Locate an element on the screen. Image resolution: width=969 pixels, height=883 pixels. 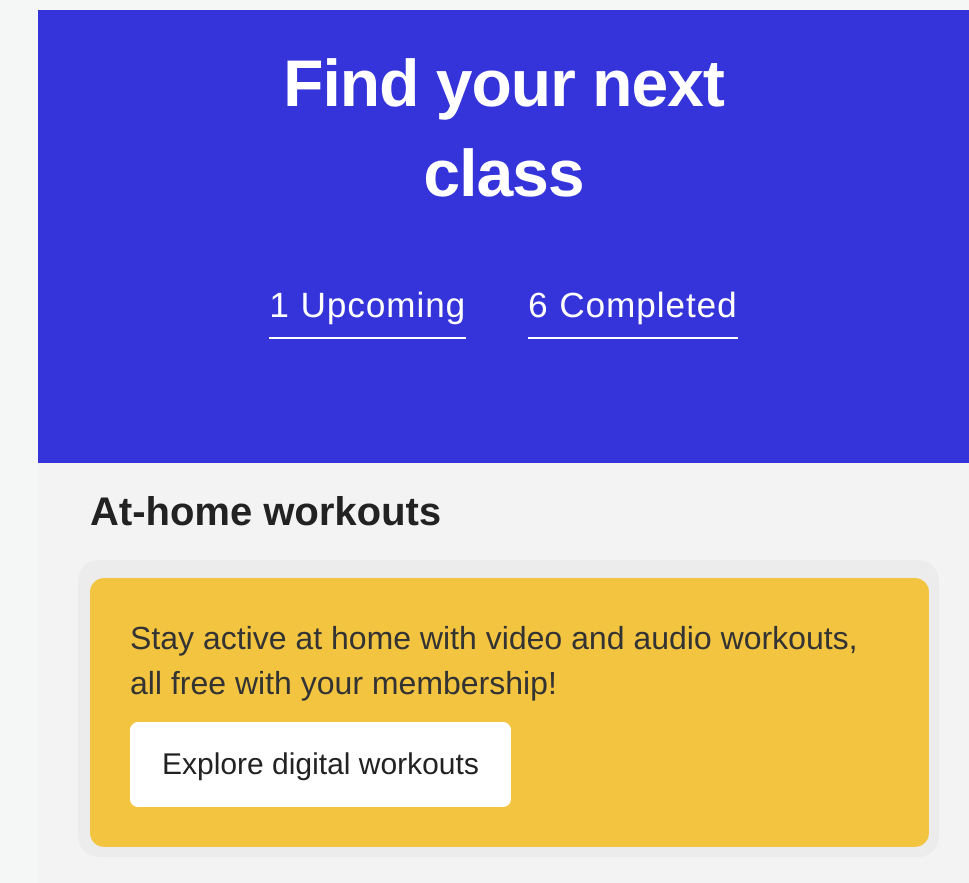
promo-text: Stay active at home with video and audio workouts, all free with your membership! is located at coordinates (494, 661).